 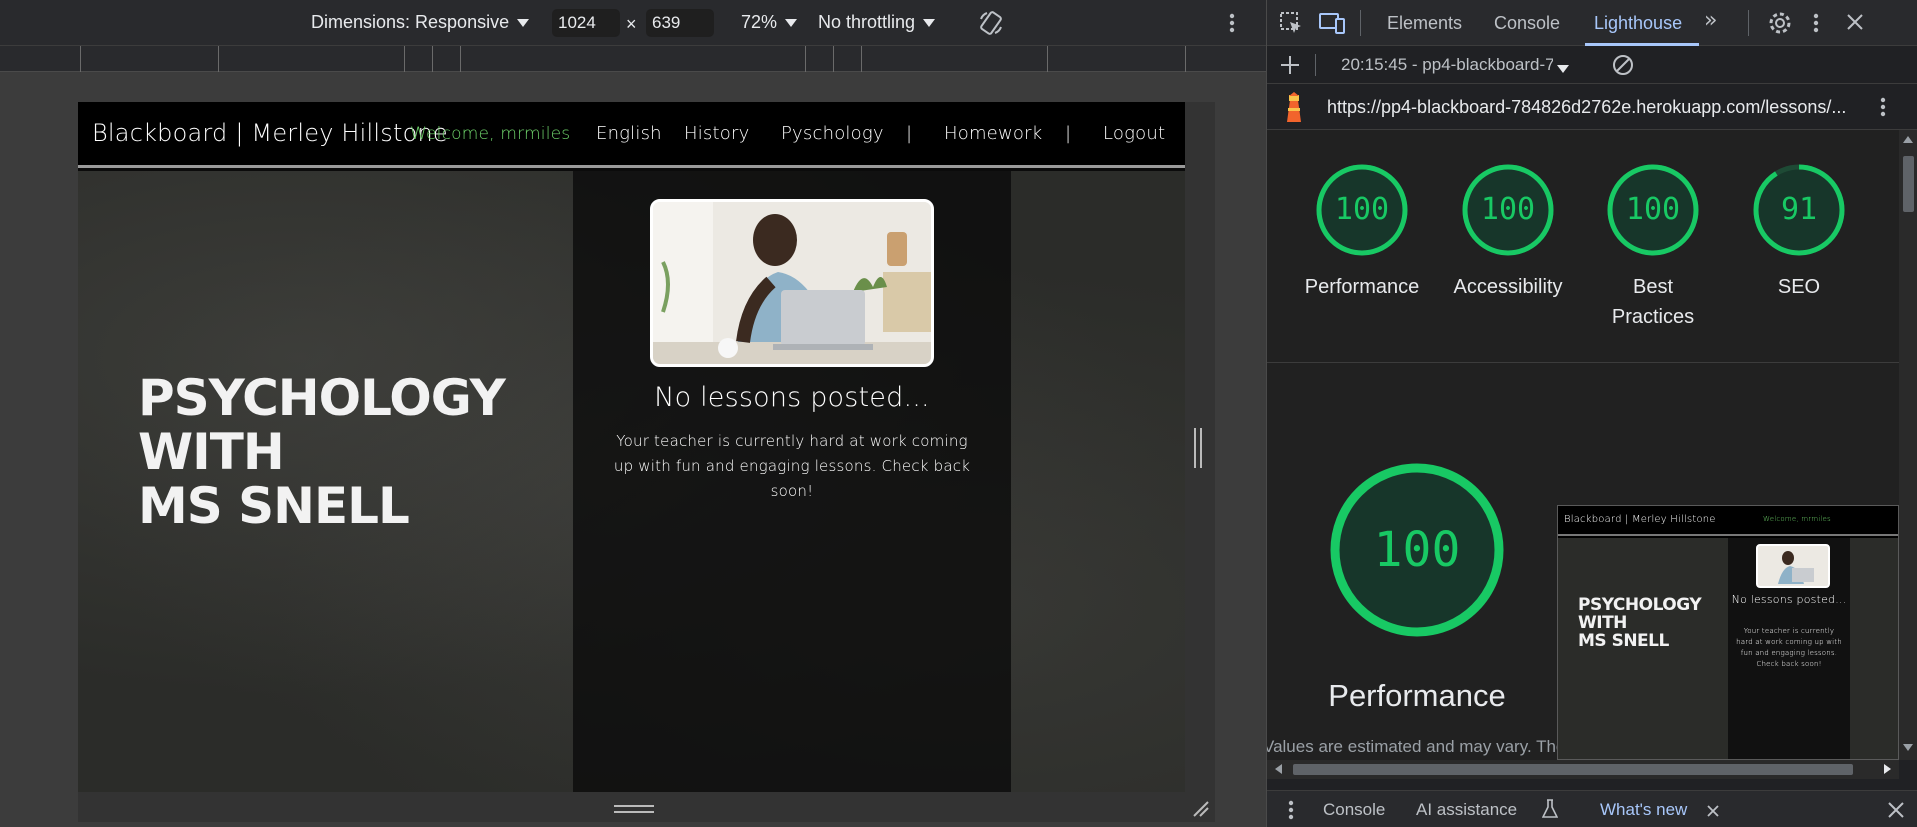 I want to click on nav-logout: Logout, so click(x=1134, y=133).